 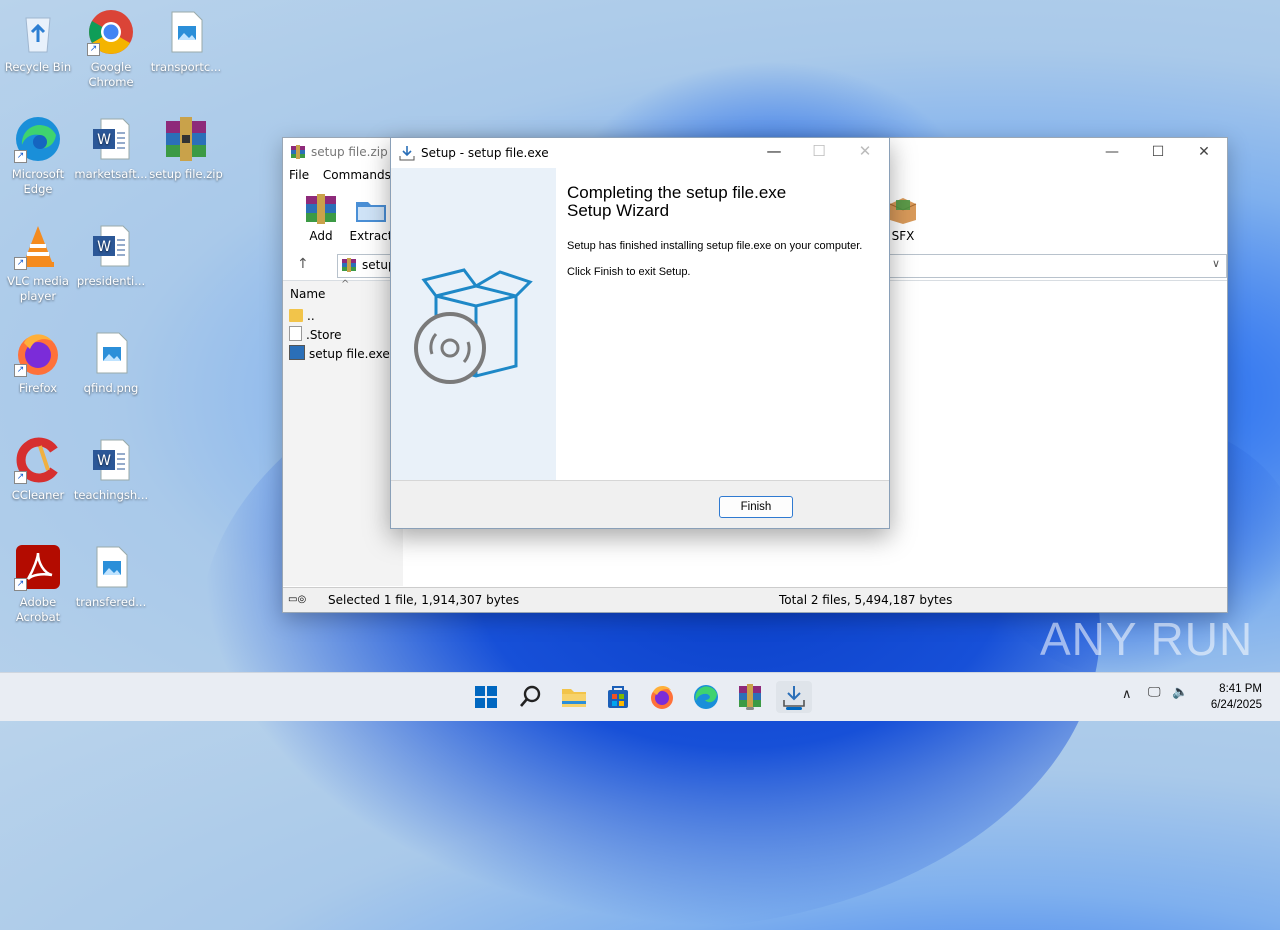 I want to click on software-box-icon, so click(x=473, y=326).